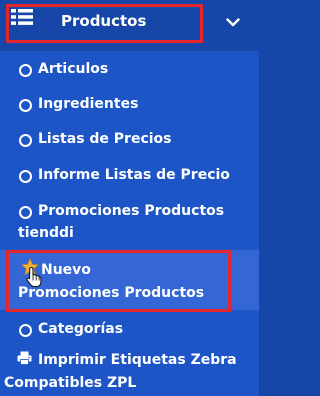 The height and width of the screenshot is (396, 320). Describe the element at coordinates (129, 281) in the screenshot. I see `menu-item-nuevo-promociones-productos: Nuevo Promociones Productos` at that location.